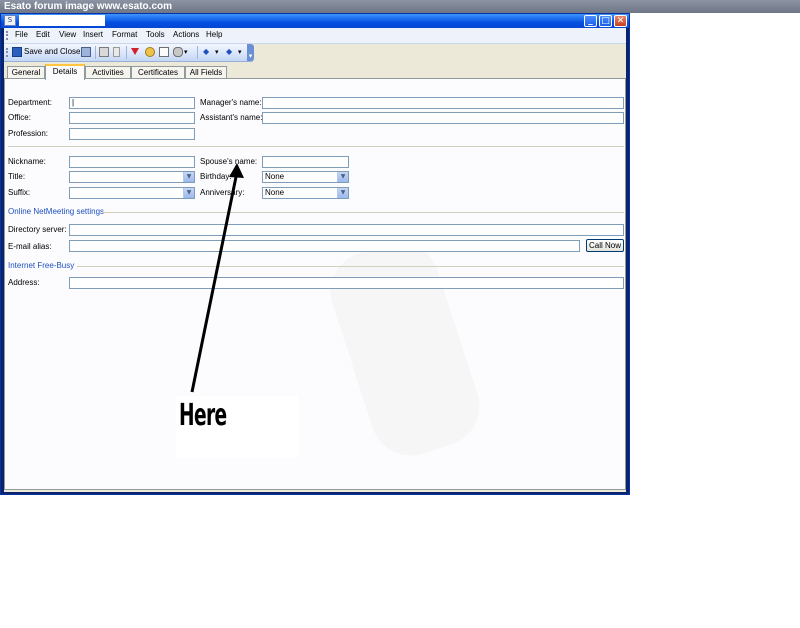 This screenshot has width=800, height=628. Describe the element at coordinates (217, 278) in the screenshot. I see `annotation-arrow-icon` at that location.